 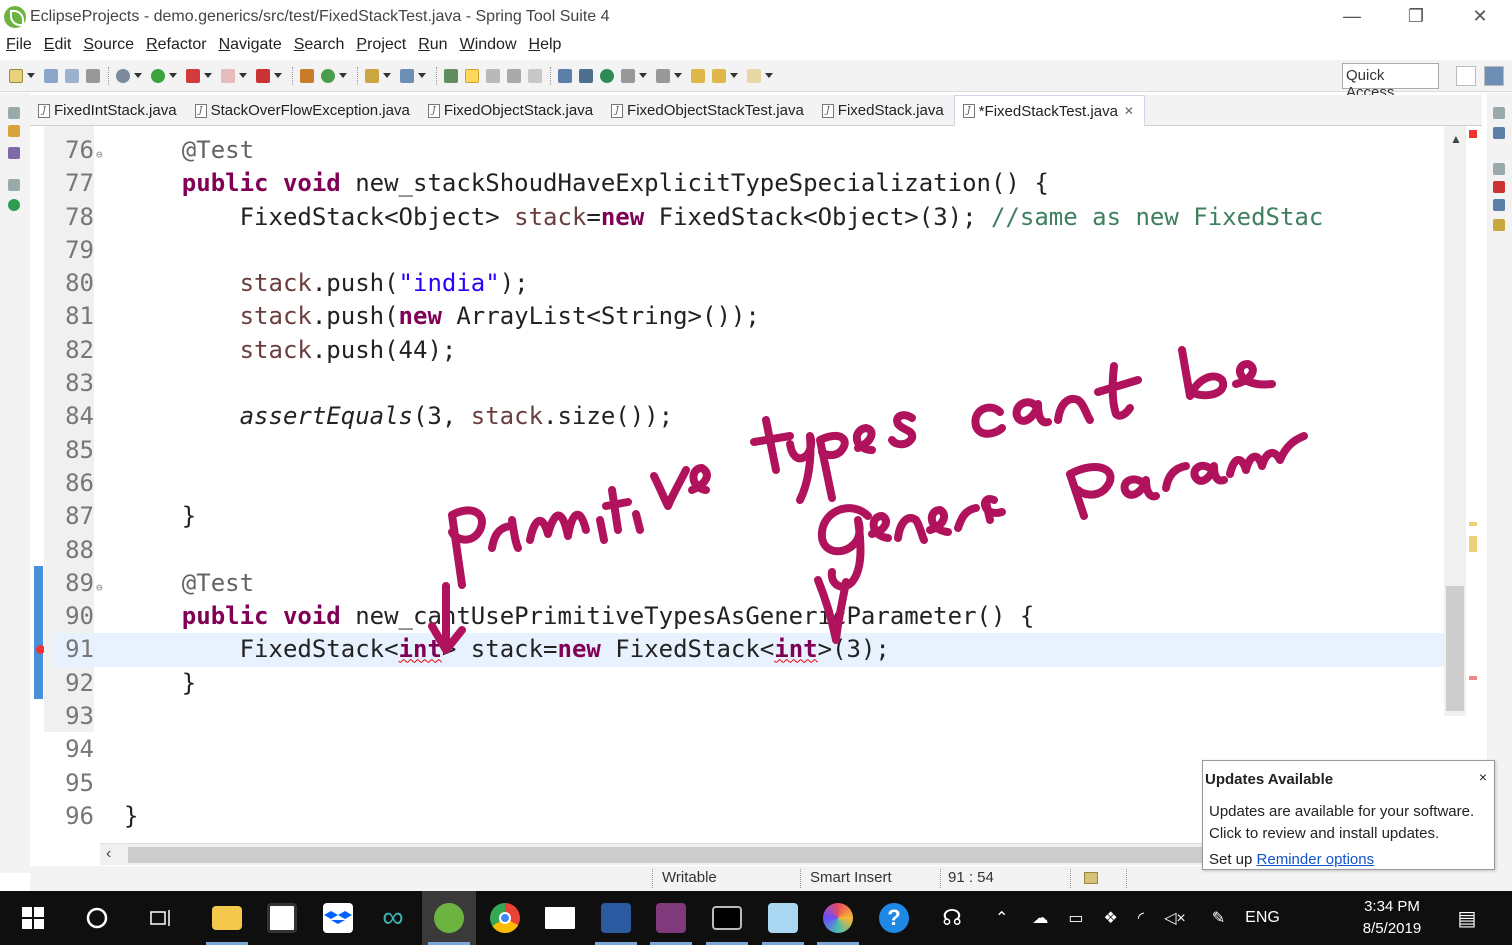 I want to click on taskbar-dropbox, so click(x=338, y=918).